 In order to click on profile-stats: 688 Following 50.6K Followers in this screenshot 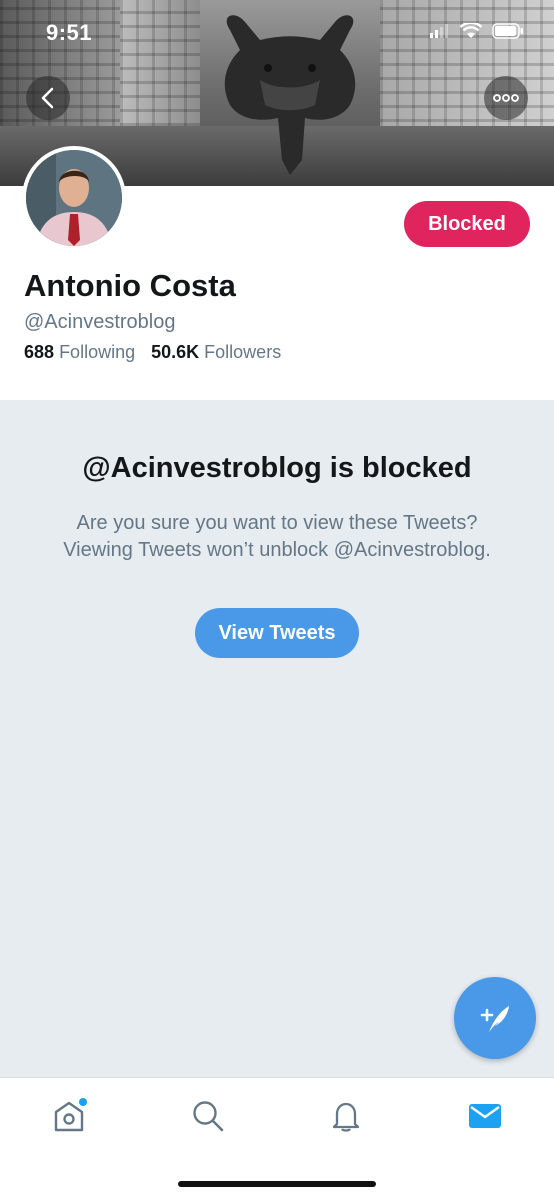, I will do `click(152, 352)`.